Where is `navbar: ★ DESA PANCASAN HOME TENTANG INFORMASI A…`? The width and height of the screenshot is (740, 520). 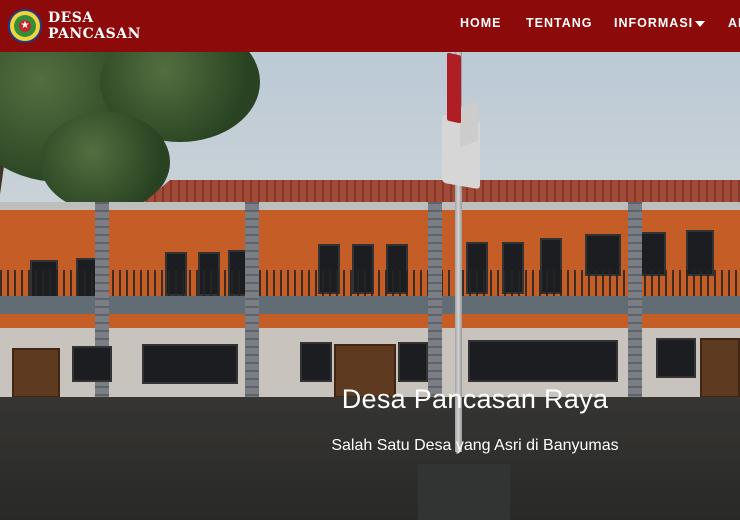
navbar: ★ DESA PANCASAN HOME TENTANG INFORMASI A… is located at coordinates (370, 26).